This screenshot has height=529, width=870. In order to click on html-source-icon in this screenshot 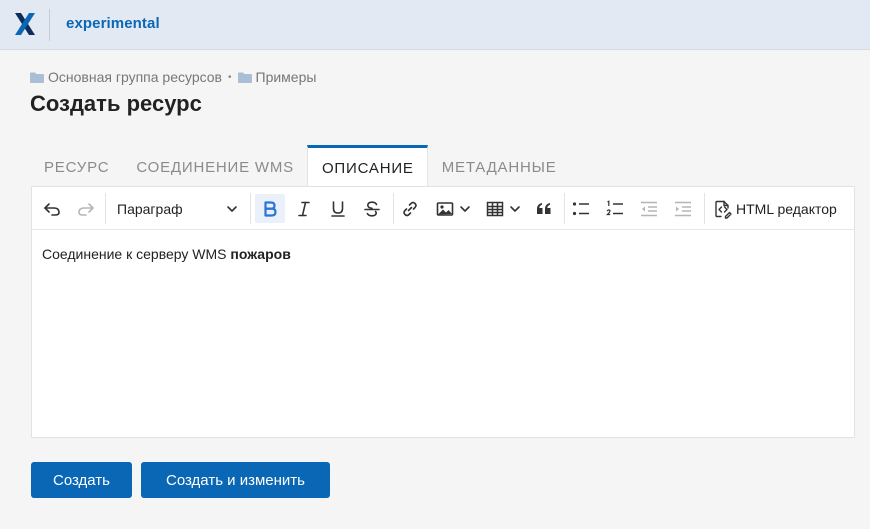, I will do `click(723, 209)`.